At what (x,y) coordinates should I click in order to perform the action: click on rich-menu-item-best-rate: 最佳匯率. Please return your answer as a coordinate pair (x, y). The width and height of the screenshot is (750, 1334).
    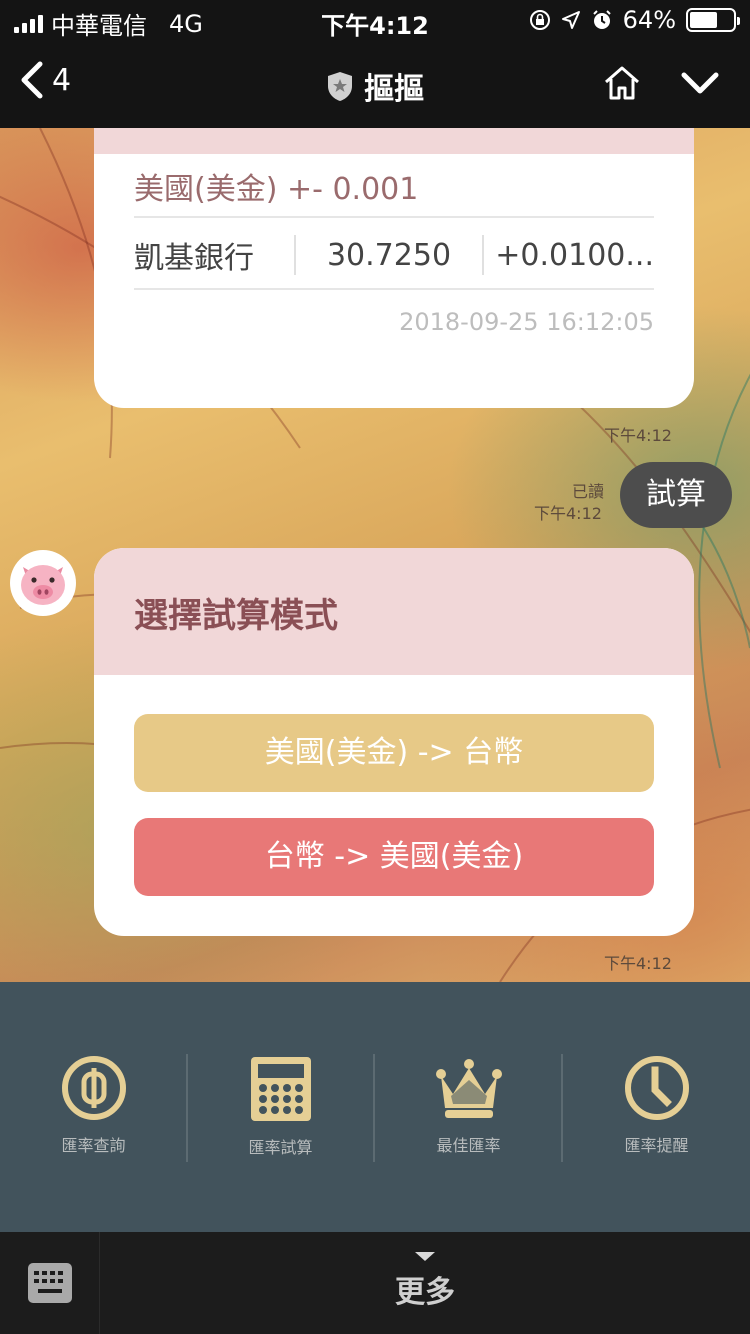
    Looking at the image, I should click on (468, 1109).